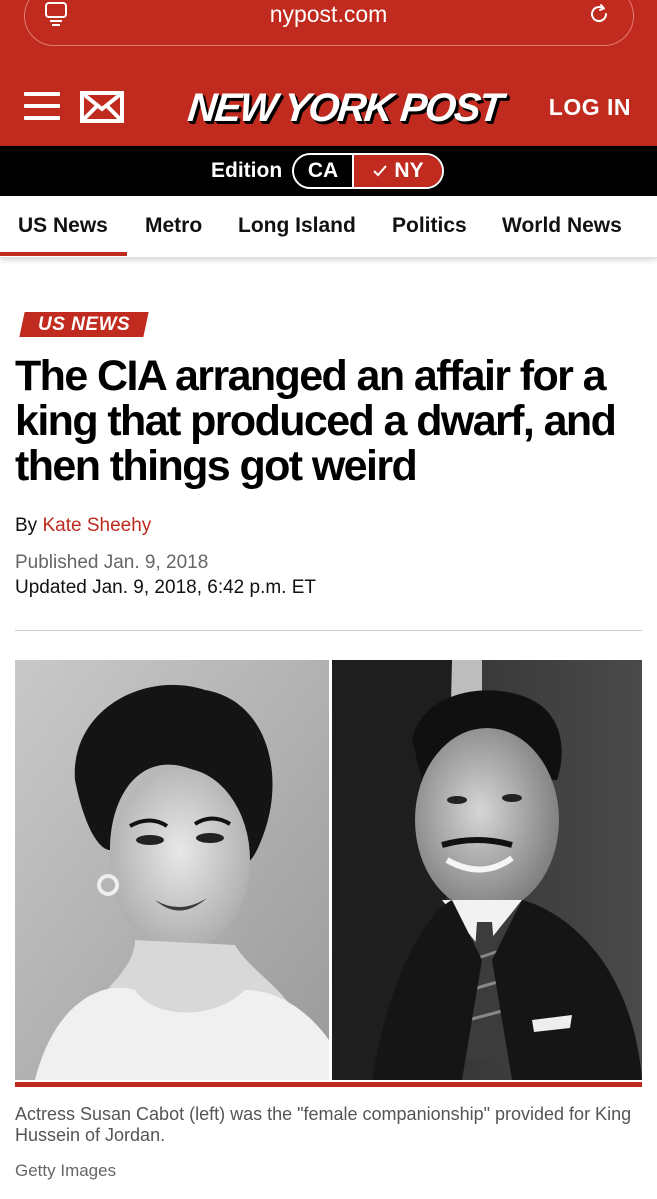 The width and height of the screenshot is (657, 1199). I want to click on edition-bar: Edition CA NY, so click(328, 171).